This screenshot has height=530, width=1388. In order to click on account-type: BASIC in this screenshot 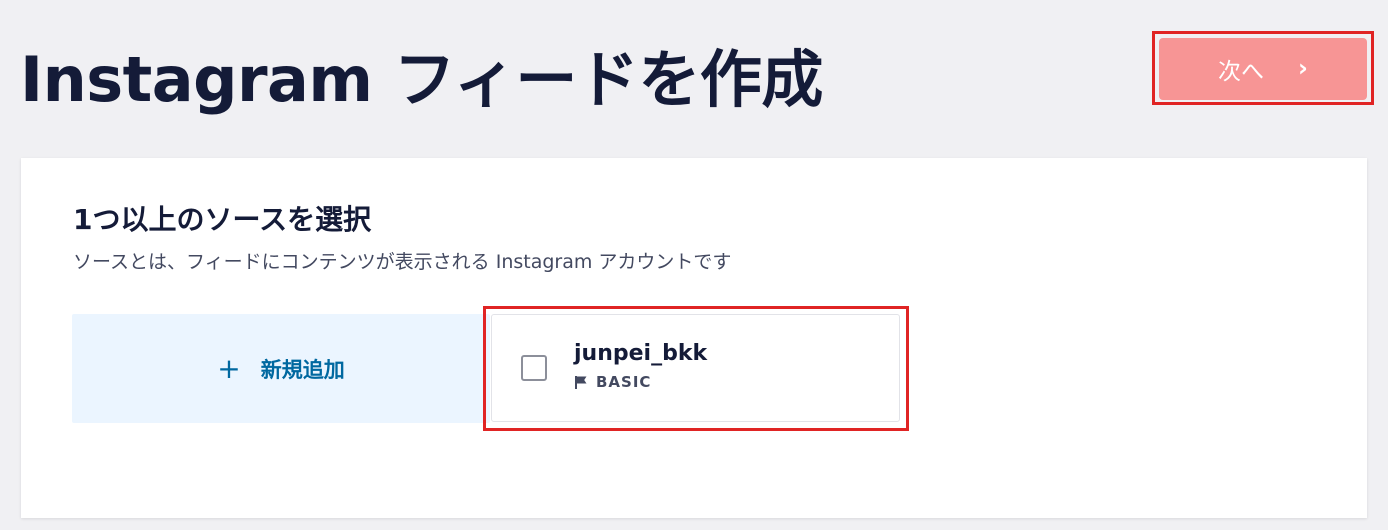, I will do `click(612, 382)`.